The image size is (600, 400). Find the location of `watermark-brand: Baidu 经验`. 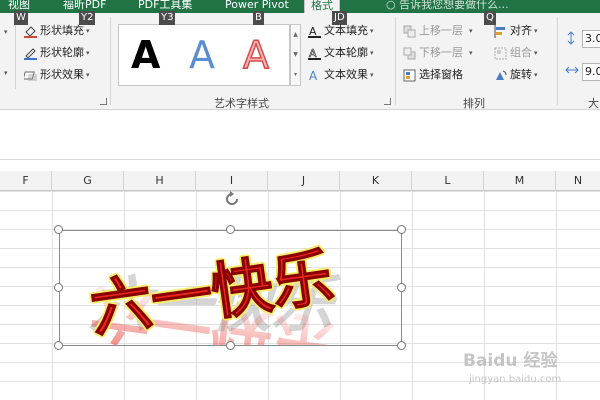

watermark-brand: Baidu 经验 is located at coordinates (510, 360).